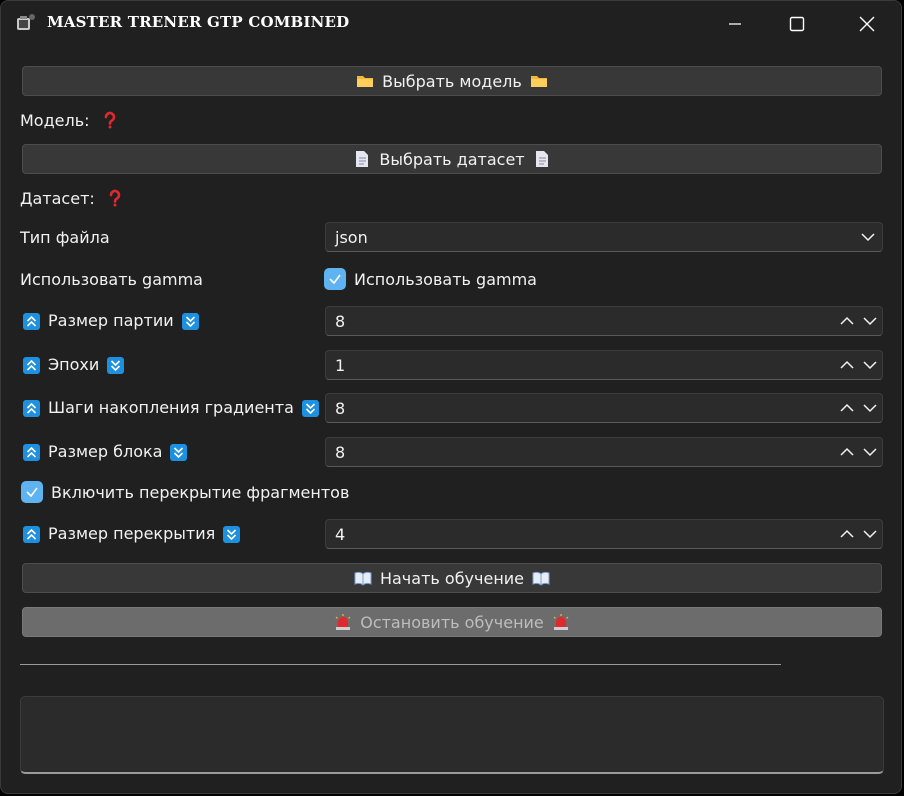 Image resolution: width=904 pixels, height=796 pixels. I want to click on batch-size-label-row: Размер партии, so click(111, 321).